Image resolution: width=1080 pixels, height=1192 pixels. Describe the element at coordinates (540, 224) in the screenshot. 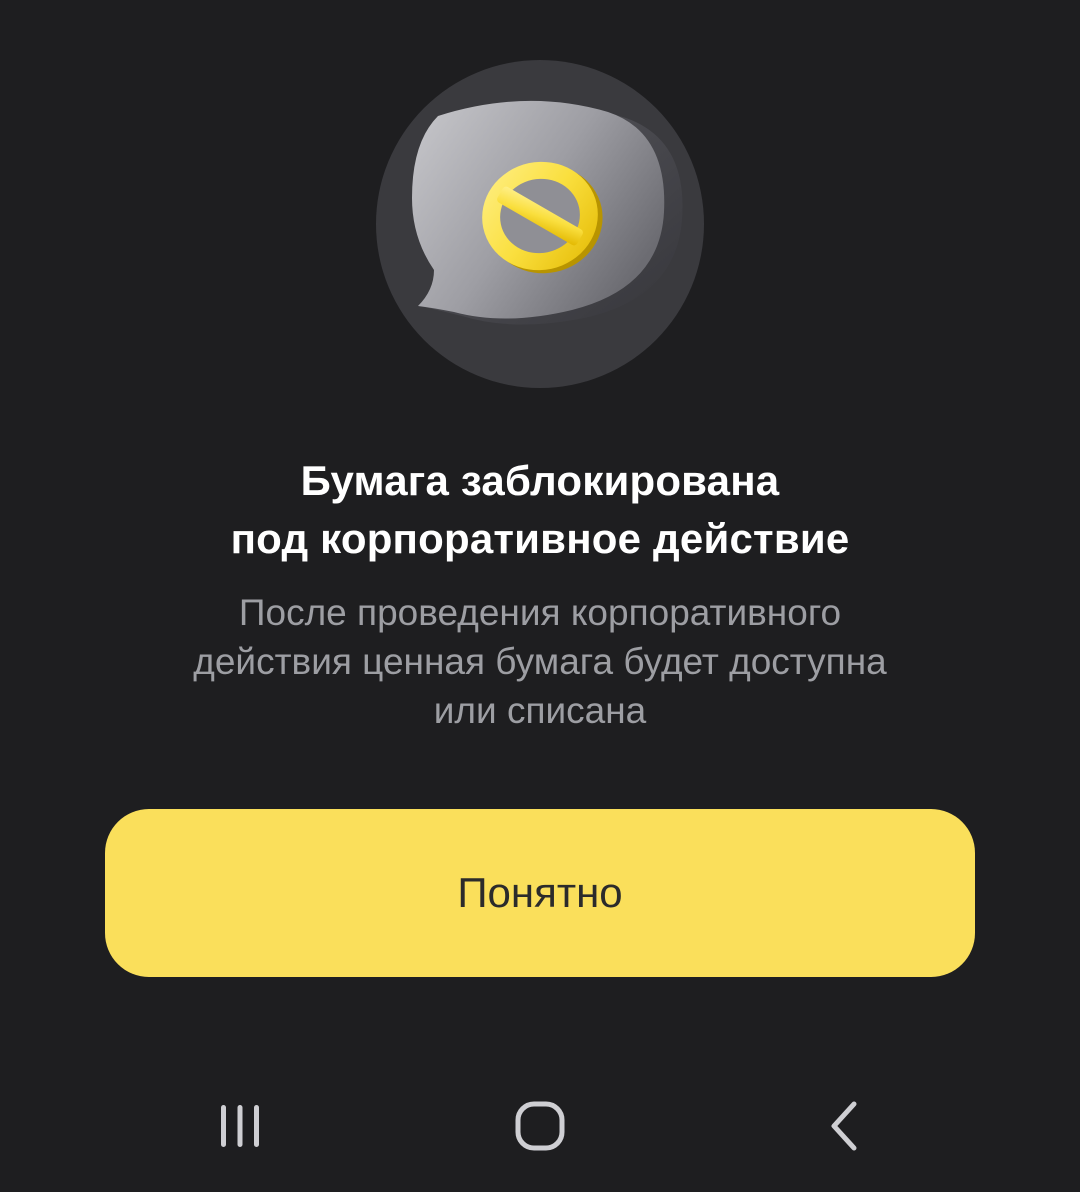

I see `blocked-message-icon` at that location.